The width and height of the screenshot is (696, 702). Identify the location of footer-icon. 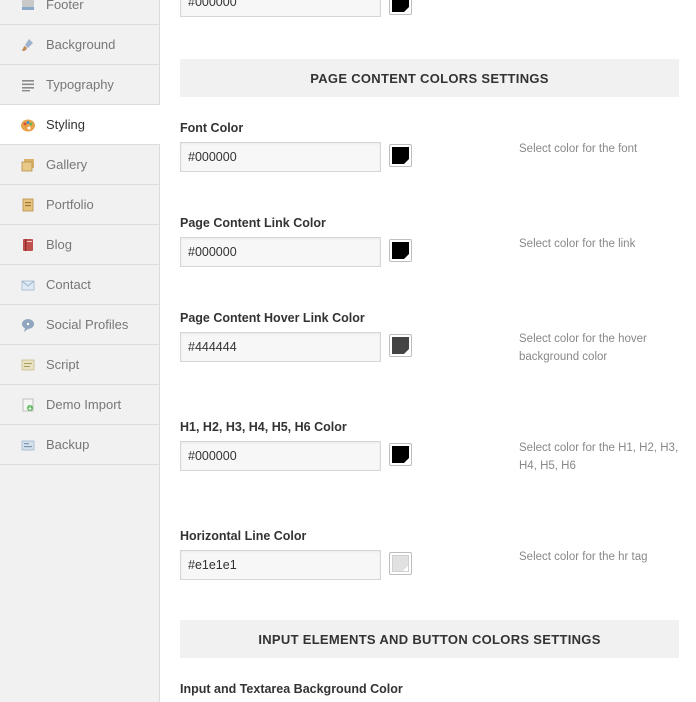
(28, 6).